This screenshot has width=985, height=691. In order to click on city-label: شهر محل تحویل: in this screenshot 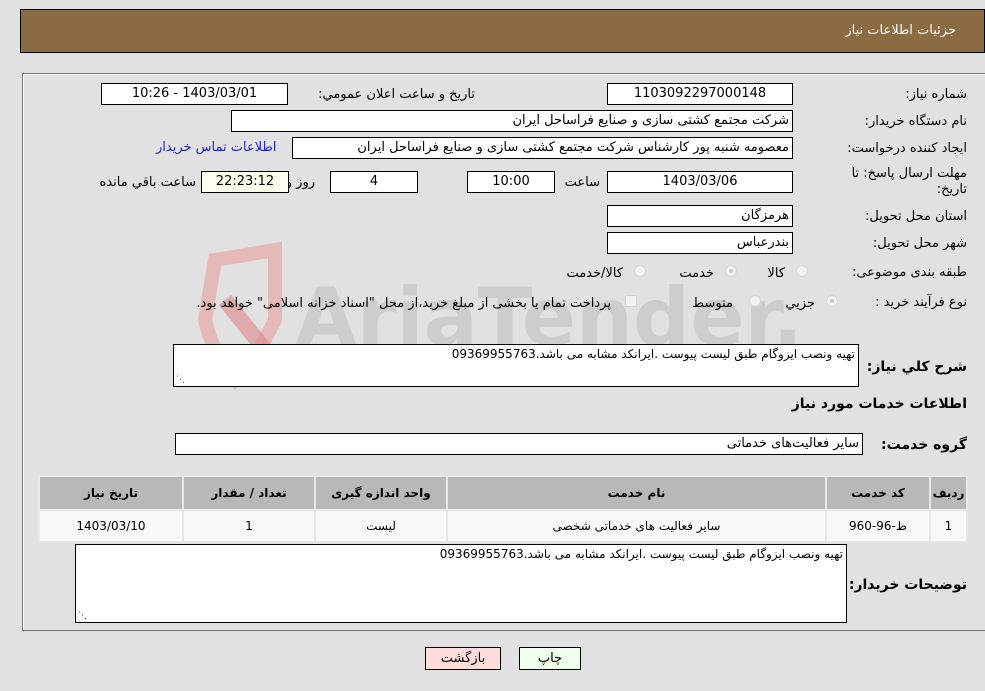, I will do `click(919, 243)`.